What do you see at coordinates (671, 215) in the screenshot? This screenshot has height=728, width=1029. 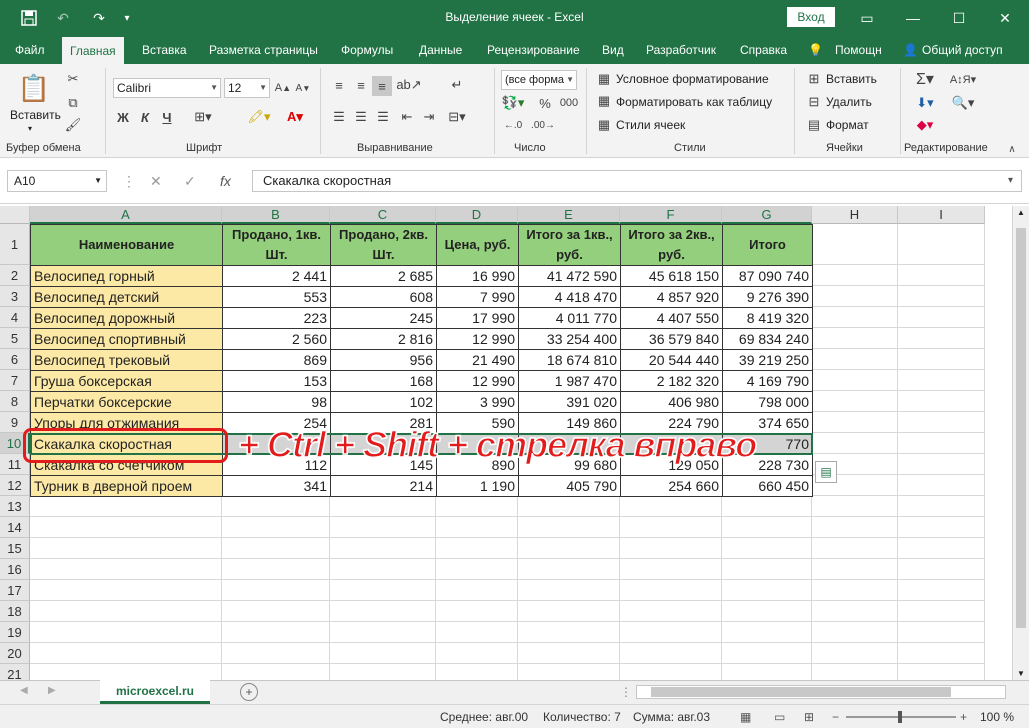 I see `column-header-f: F` at bounding box center [671, 215].